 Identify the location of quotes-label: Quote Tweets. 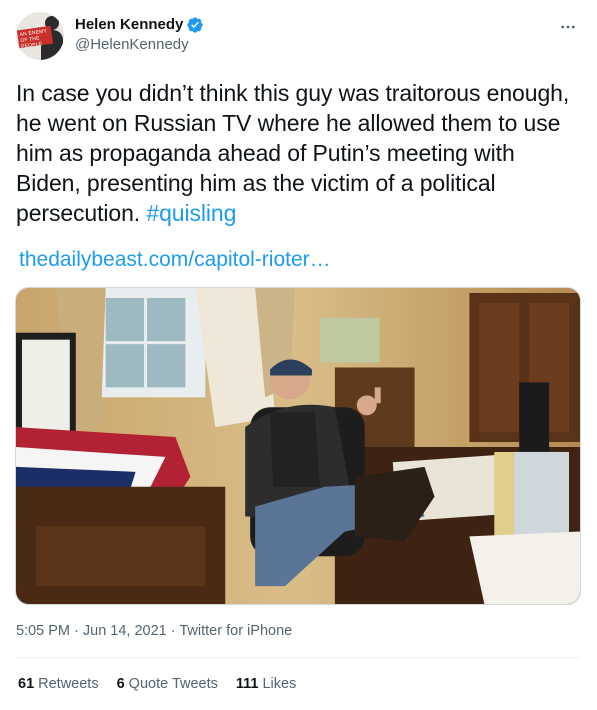
(173, 684).